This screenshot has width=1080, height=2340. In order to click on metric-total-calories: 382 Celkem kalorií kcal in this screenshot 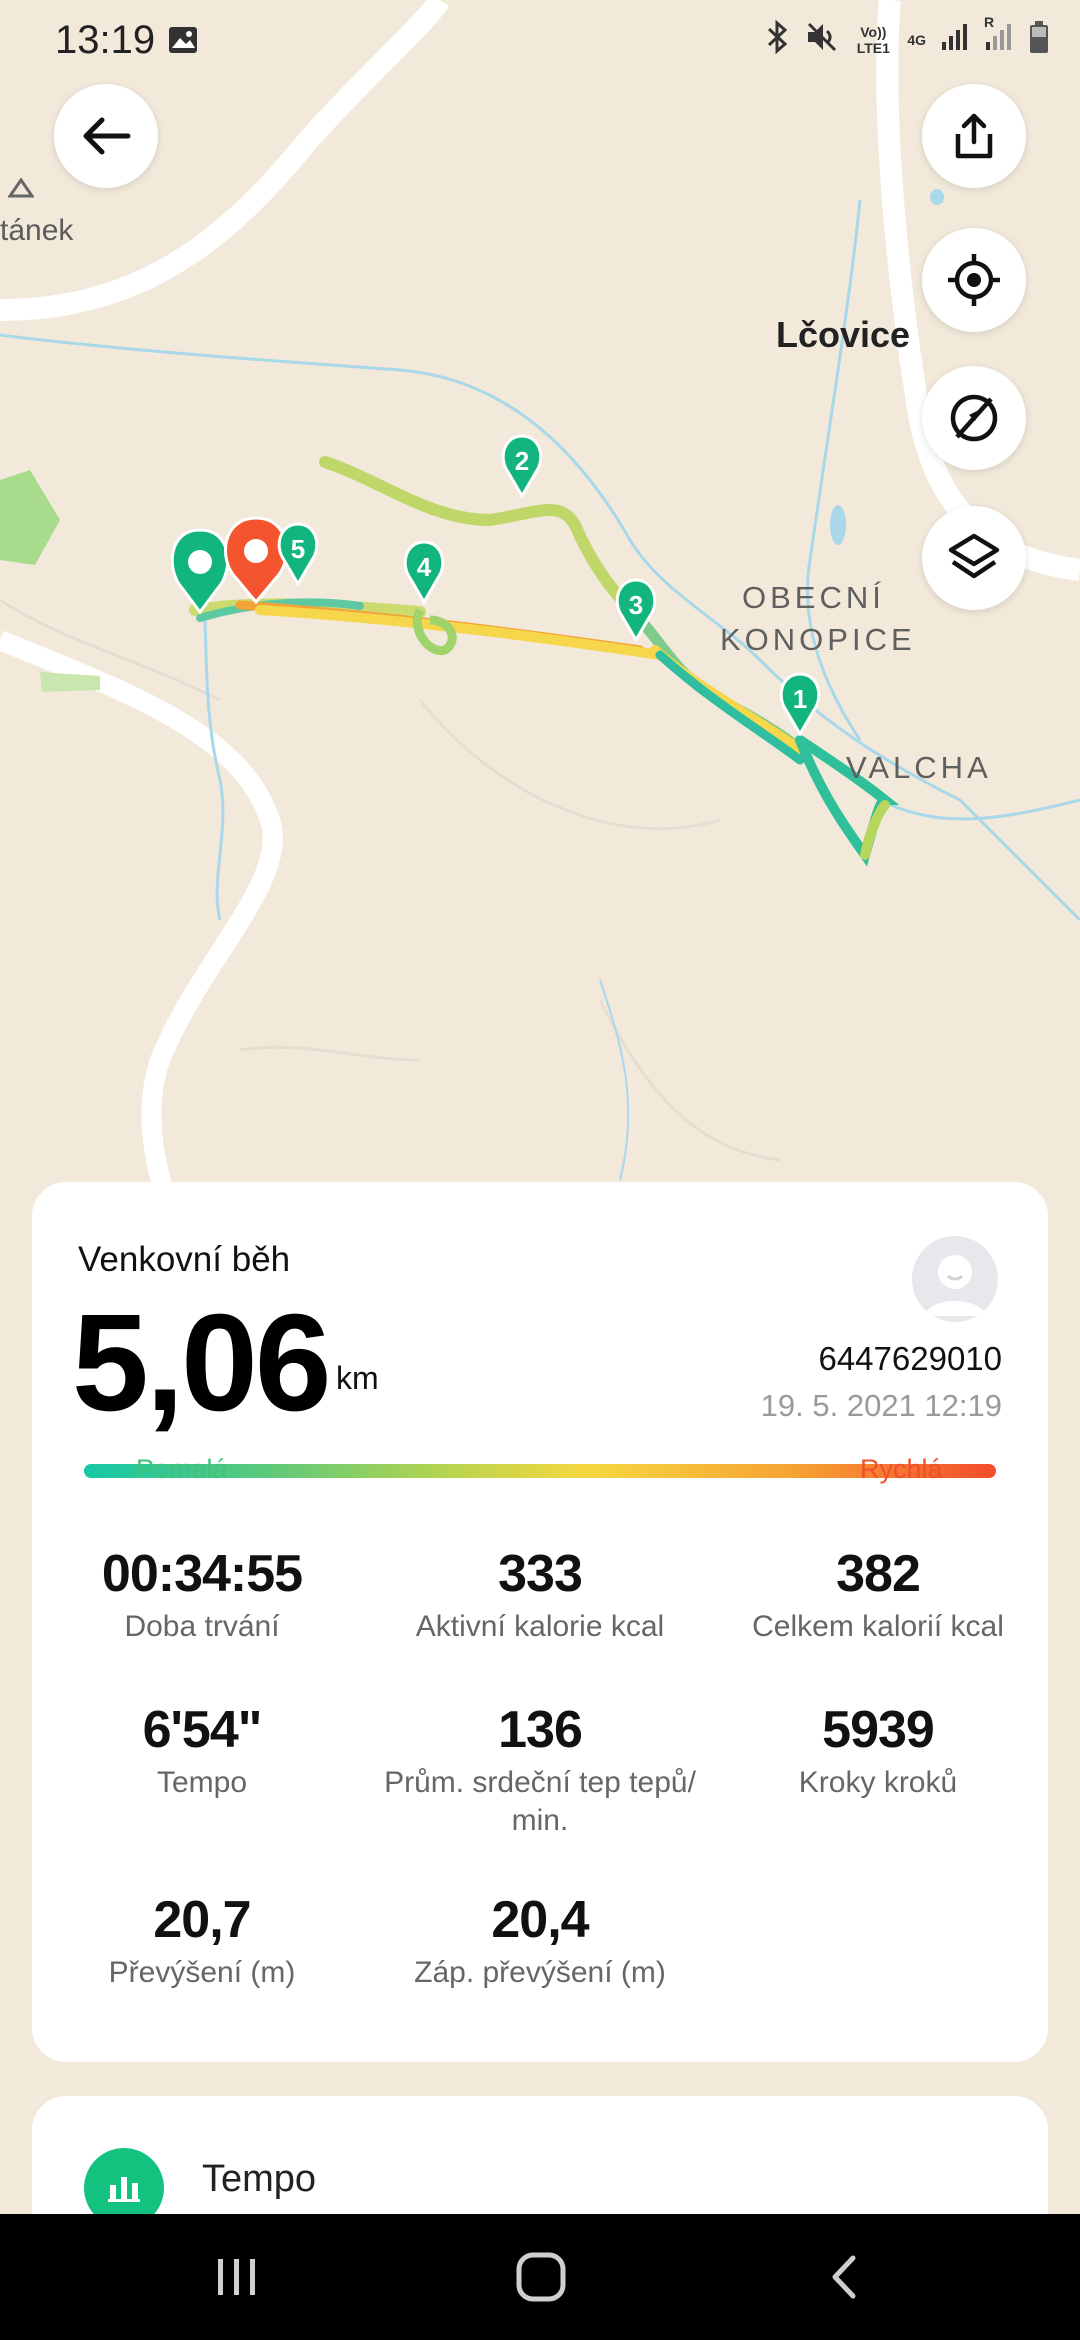, I will do `click(878, 1595)`.